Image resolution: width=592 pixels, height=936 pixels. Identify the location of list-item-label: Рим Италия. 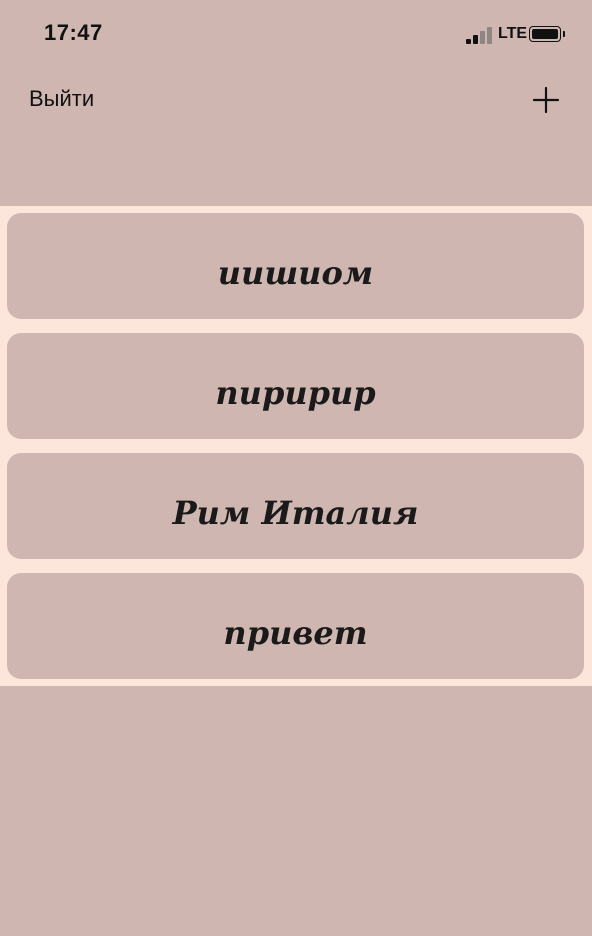
(295, 513).